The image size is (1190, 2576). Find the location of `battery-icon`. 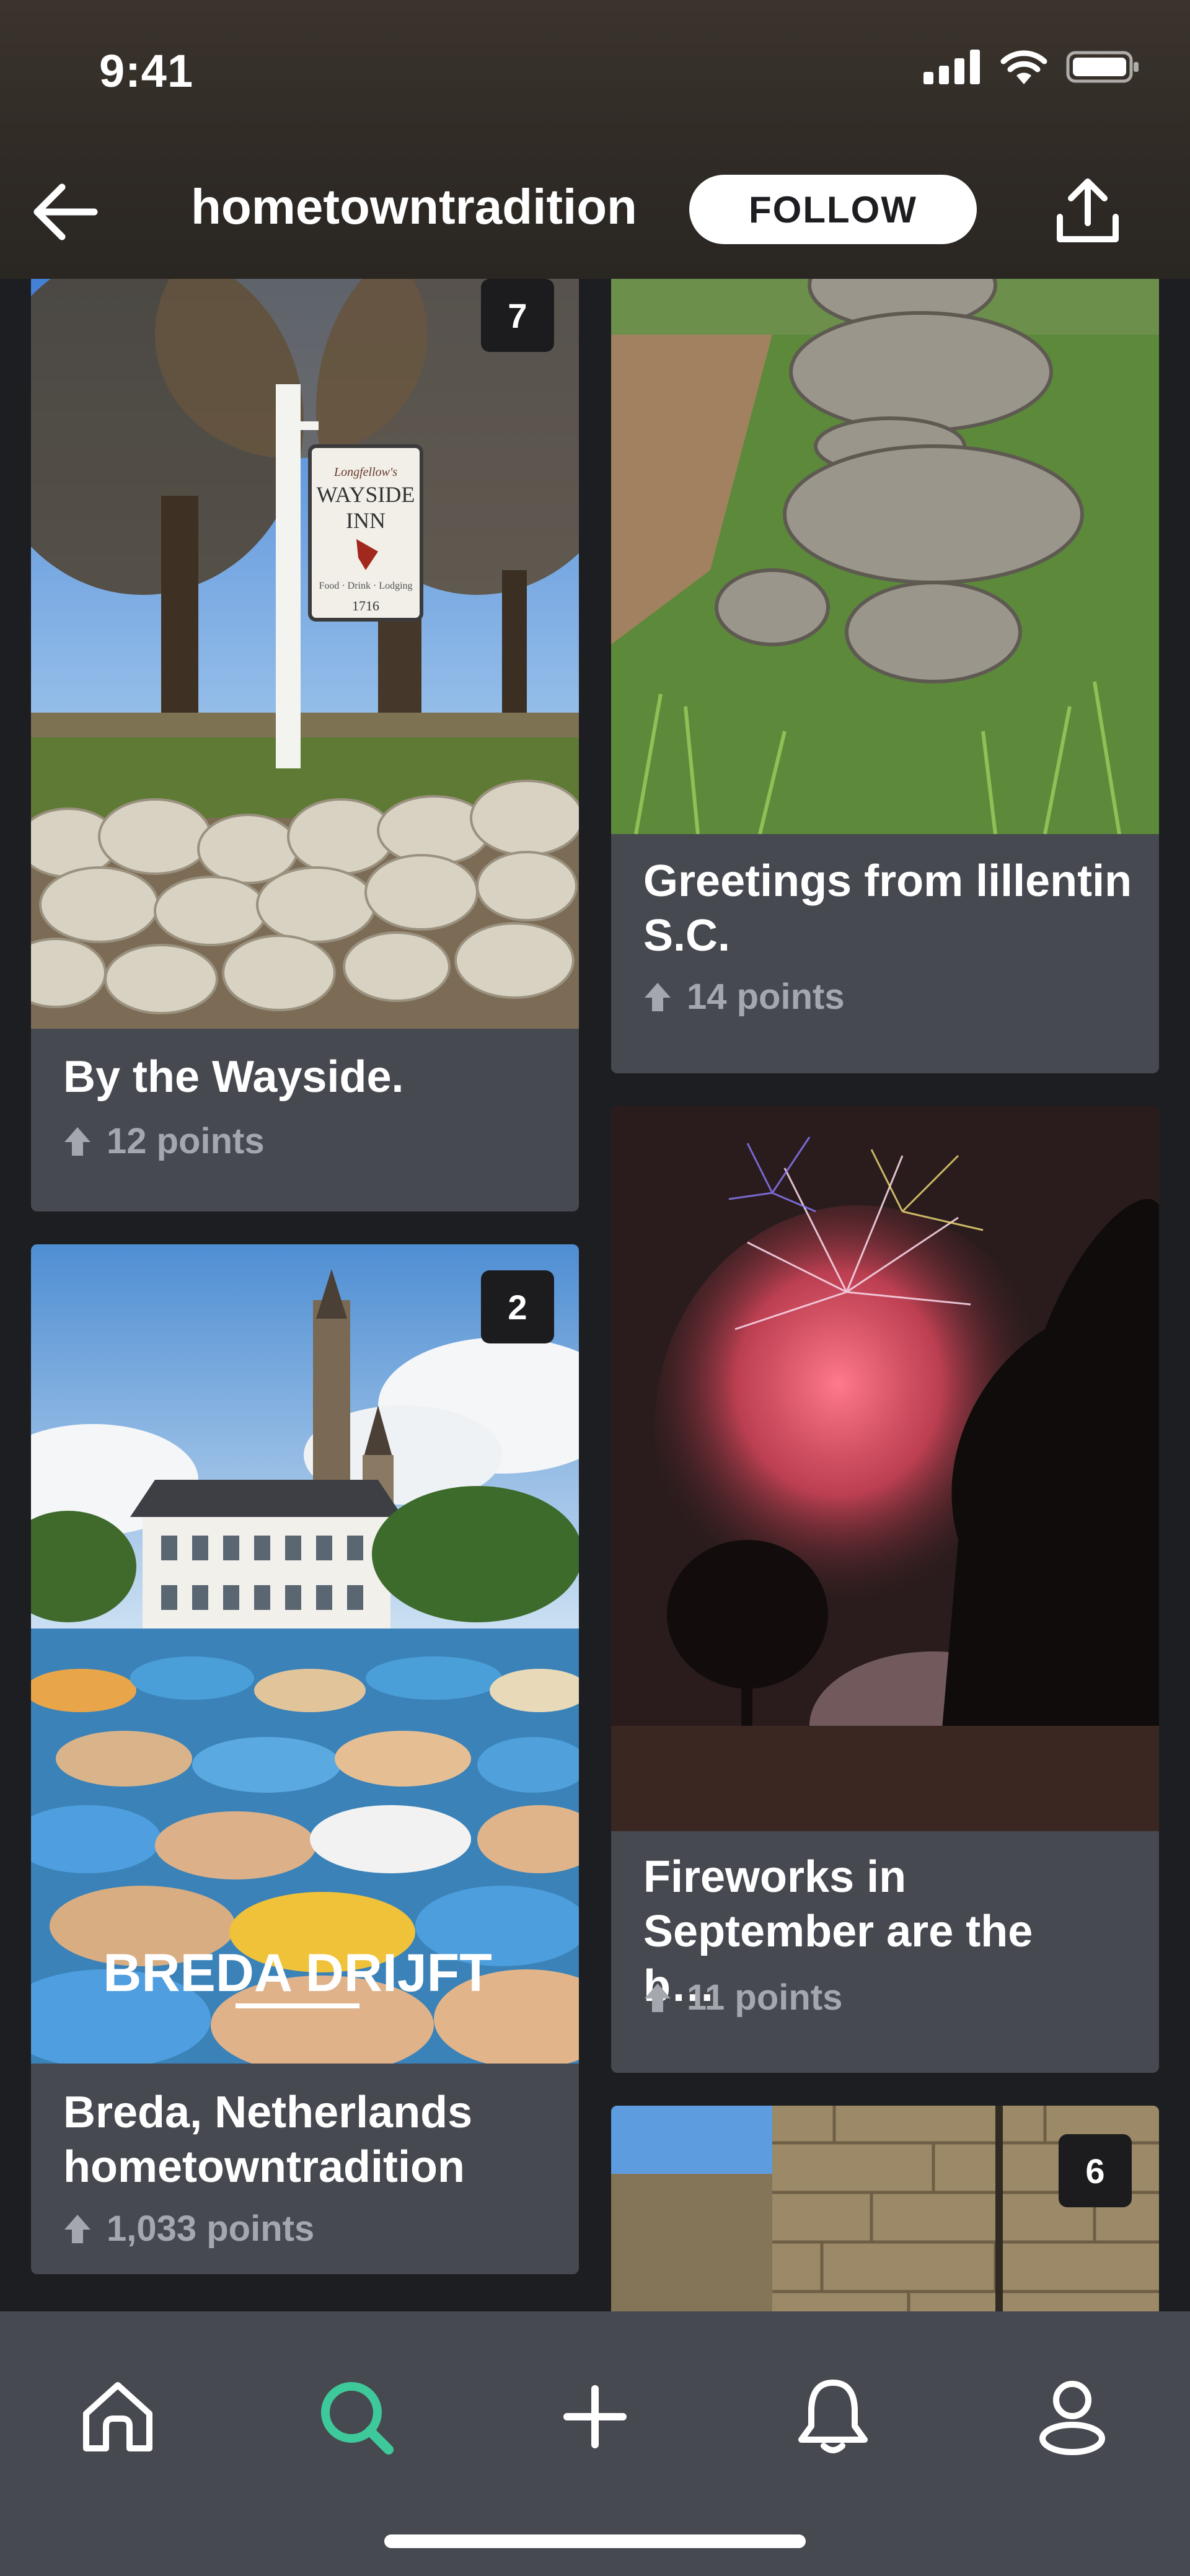

battery-icon is located at coordinates (1102, 67).